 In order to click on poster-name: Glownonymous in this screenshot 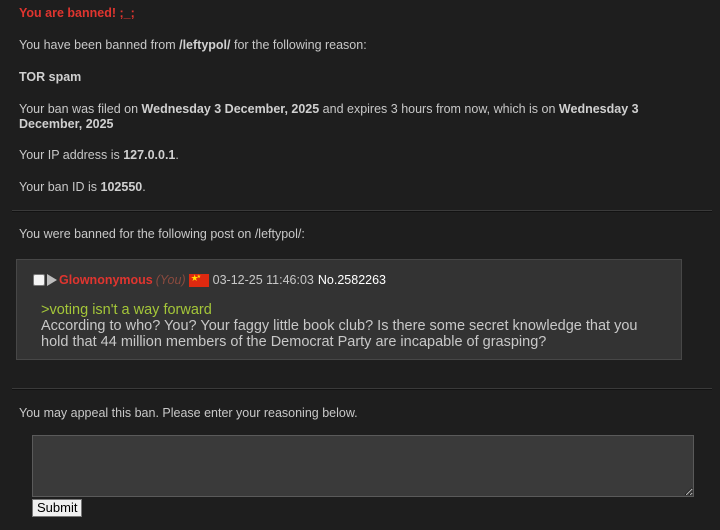, I will do `click(106, 280)`.